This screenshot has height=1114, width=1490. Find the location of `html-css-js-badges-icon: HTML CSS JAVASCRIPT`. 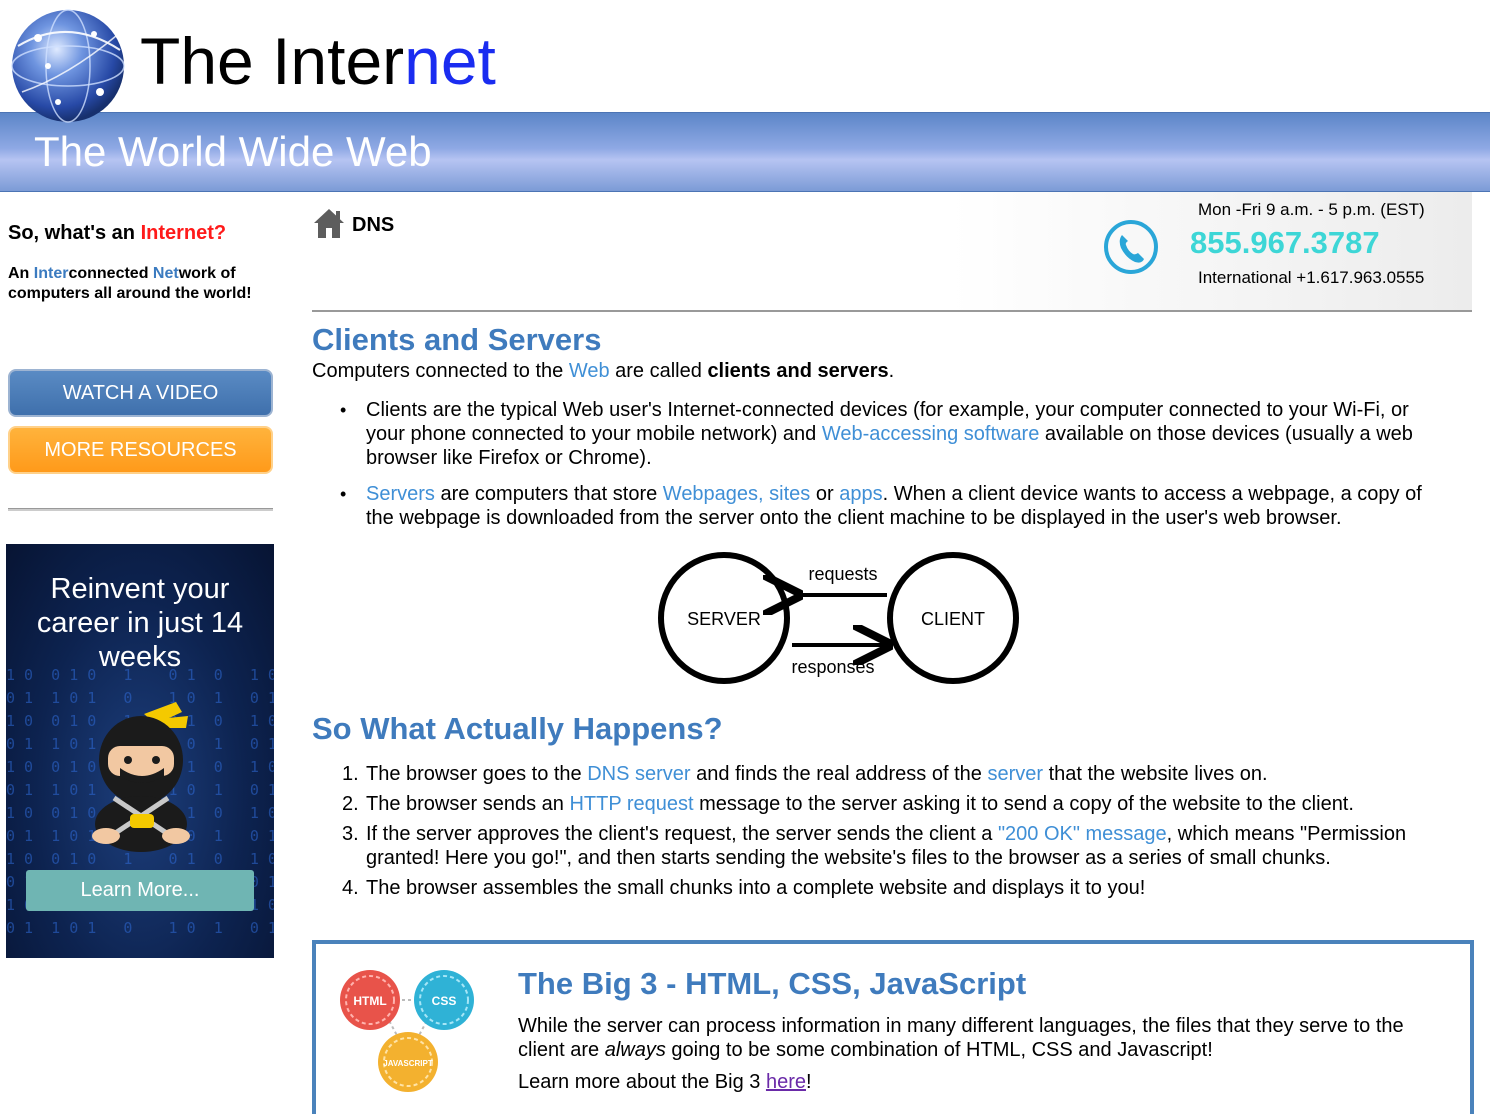

html-css-js-badges-icon: HTML CSS JAVASCRIPT is located at coordinates (407, 1031).